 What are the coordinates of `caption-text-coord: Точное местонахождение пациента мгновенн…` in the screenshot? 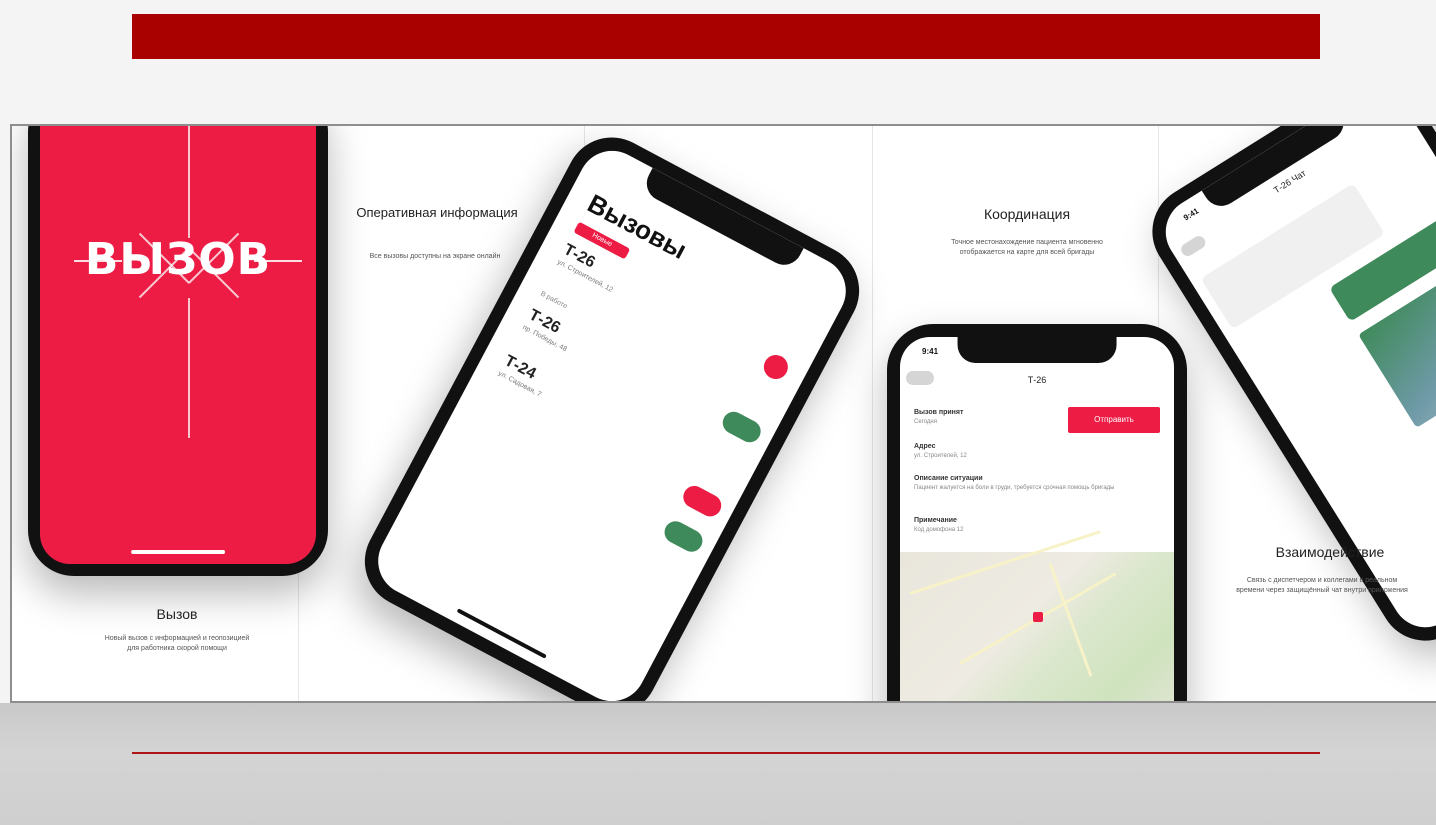 It's located at (1027, 247).